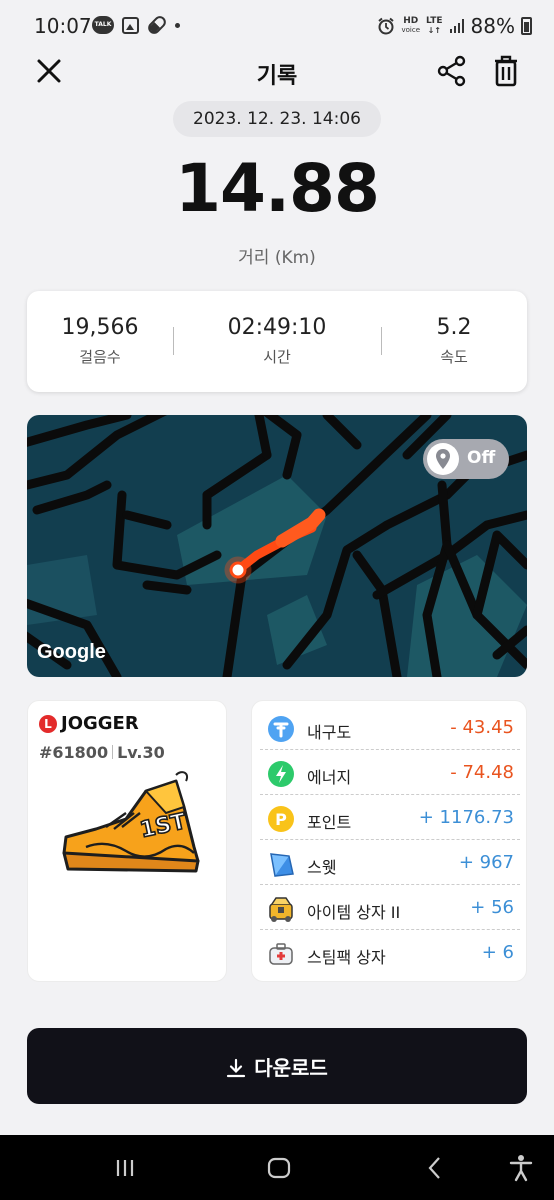 The height and width of the screenshot is (1200, 554). I want to click on shoe-type-label: JOGGER, so click(100, 723).